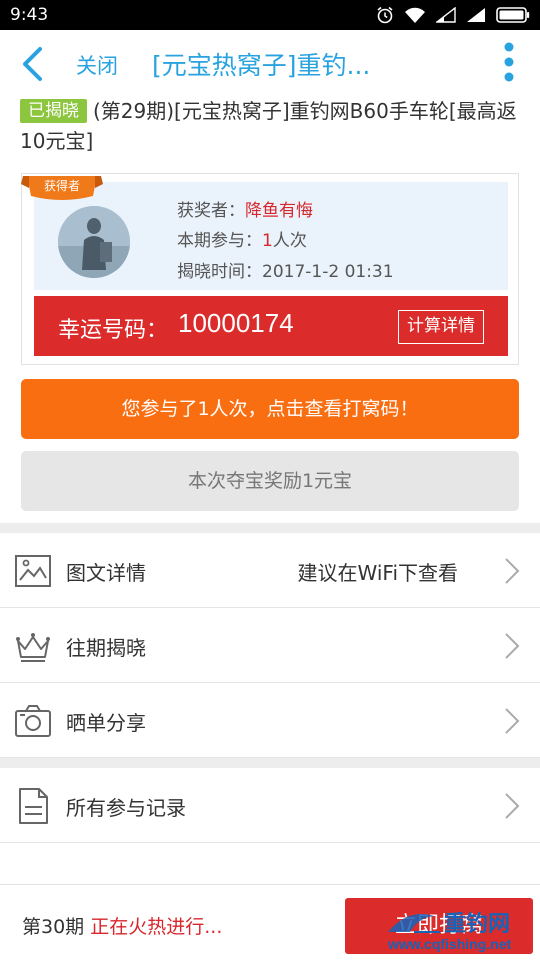 Image resolution: width=540 pixels, height=960 pixels. I want to click on menu-item-past-reveals: 往期揭晓, so click(270, 645).